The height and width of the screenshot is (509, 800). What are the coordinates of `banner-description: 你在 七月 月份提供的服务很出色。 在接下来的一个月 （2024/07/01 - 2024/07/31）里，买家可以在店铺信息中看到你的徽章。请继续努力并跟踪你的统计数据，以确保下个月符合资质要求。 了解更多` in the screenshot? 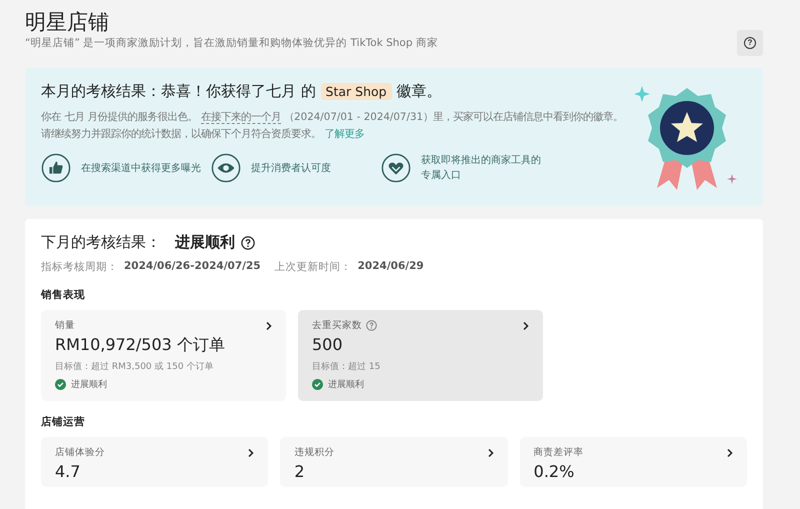 It's located at (332, 126).